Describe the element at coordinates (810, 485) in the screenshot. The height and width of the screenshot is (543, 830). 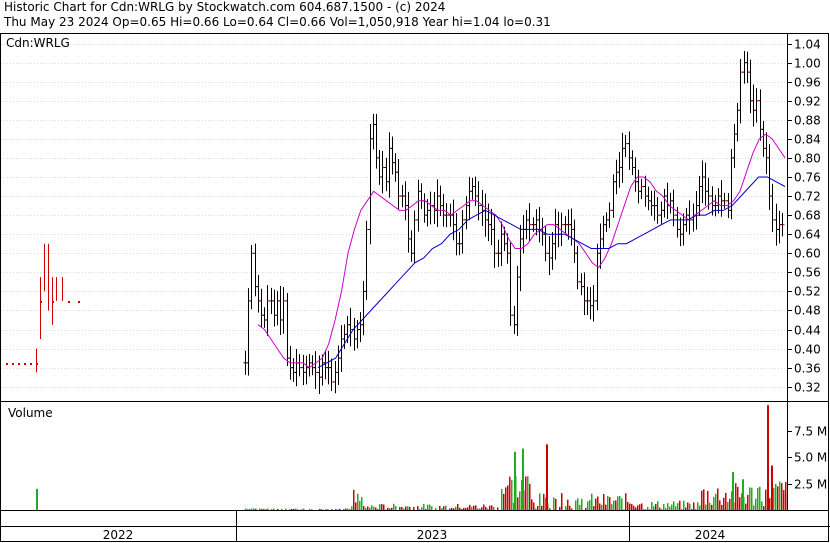
I see `volume-tick-label: 2.5 M` at that location.